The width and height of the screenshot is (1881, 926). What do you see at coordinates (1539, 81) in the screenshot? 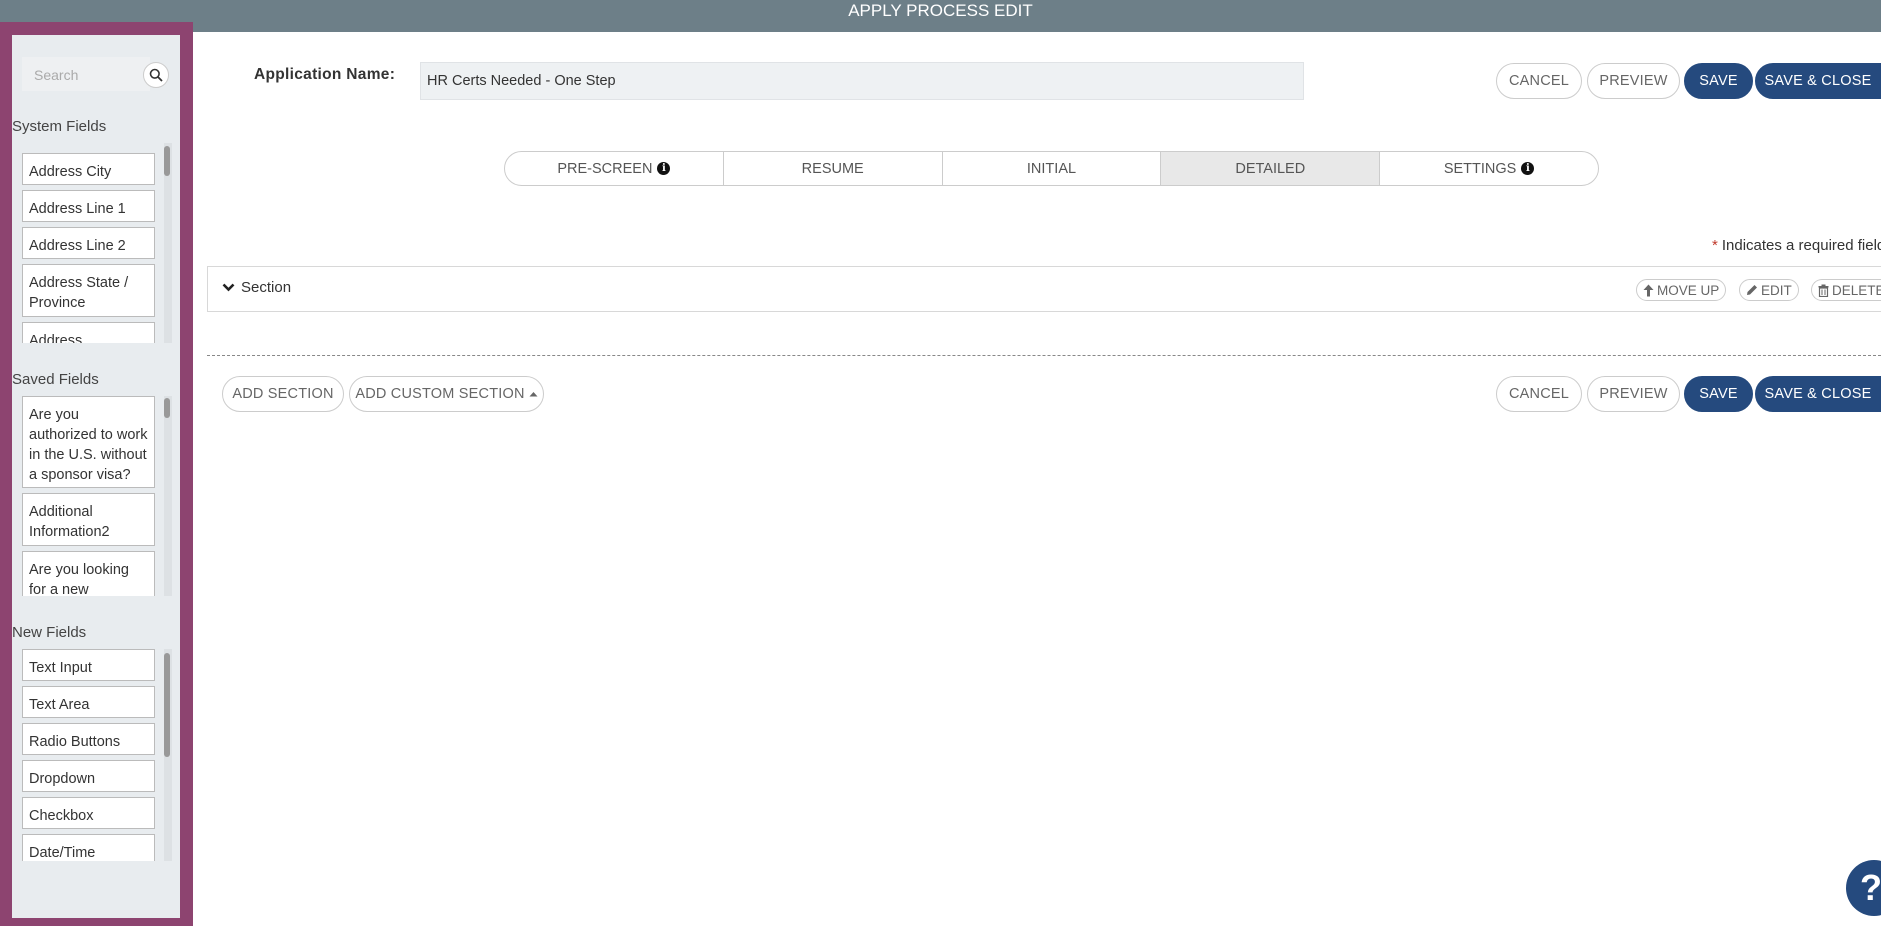
I see `cancel-button: CANCEL` at bounding box center [1539, 81].